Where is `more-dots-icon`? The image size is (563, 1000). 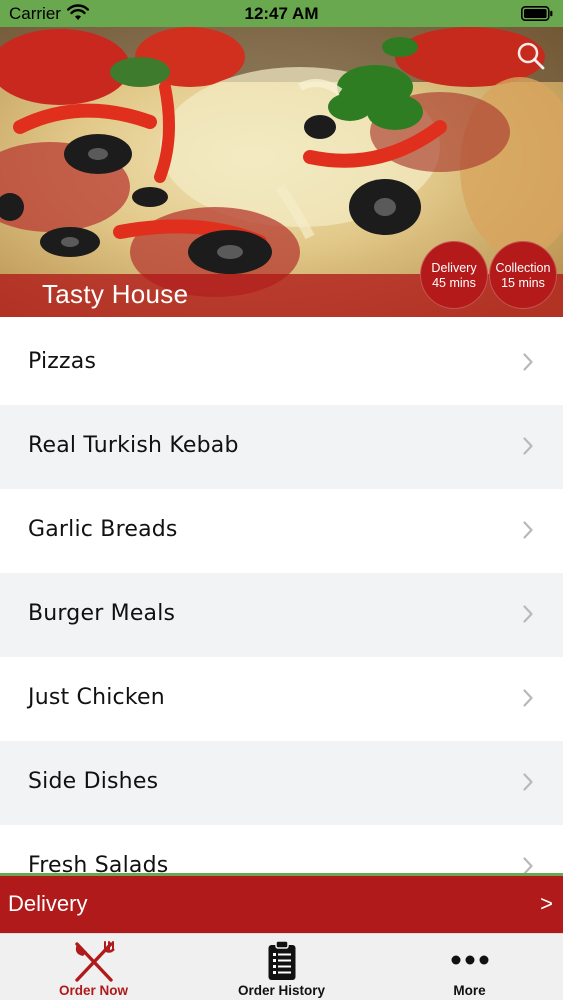
more-dots-icon is located at coordinates (469, 960).